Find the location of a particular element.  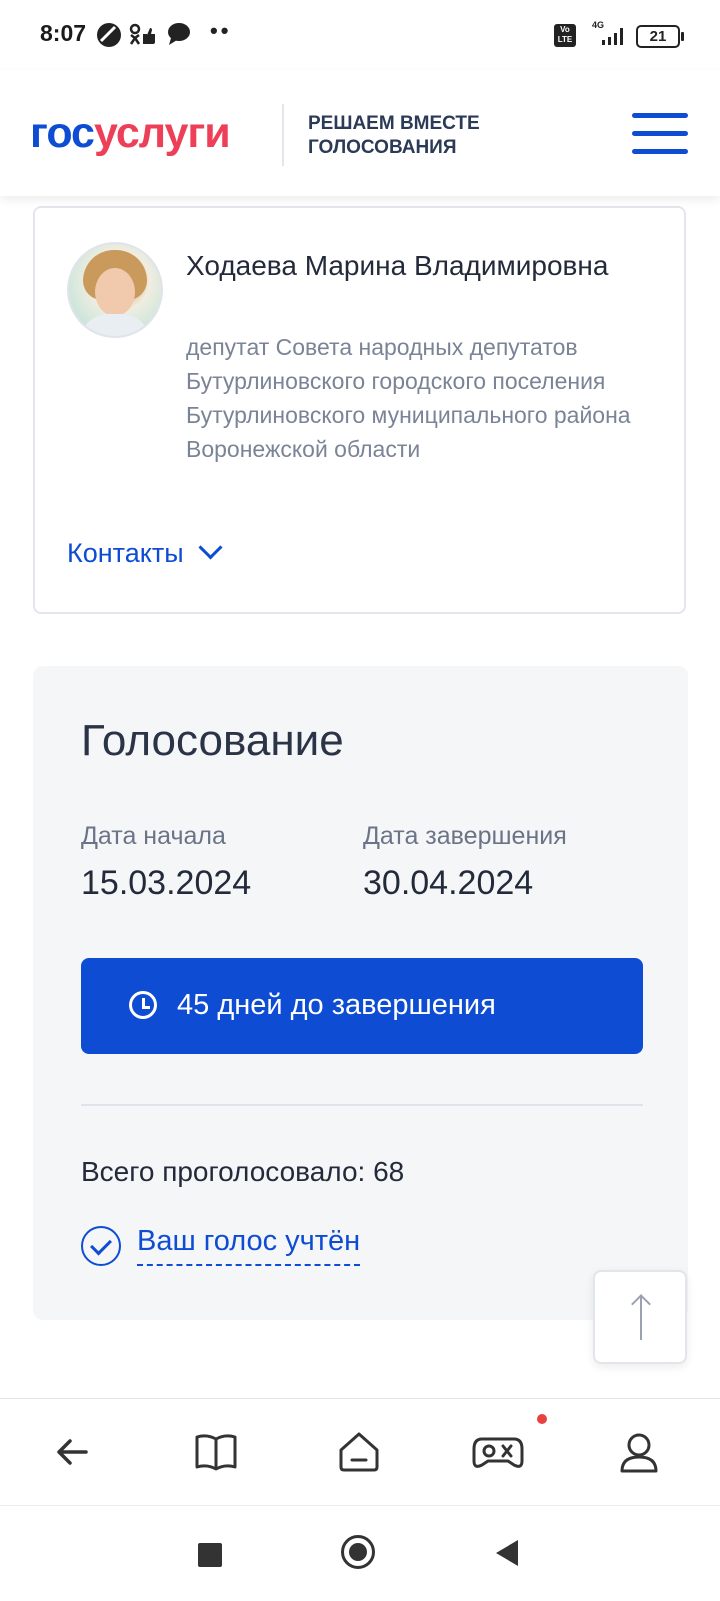

recent-apps-button is located at coordinates (210, 1555).